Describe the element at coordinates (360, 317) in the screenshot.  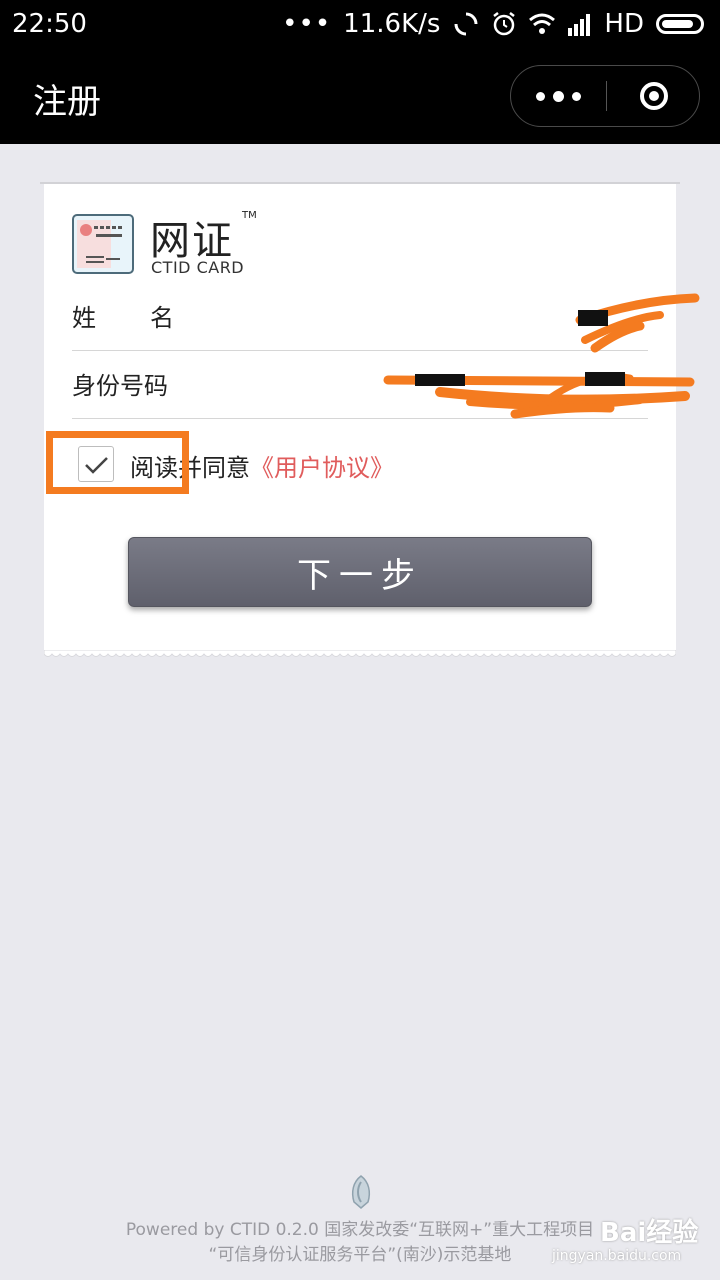
I see `name-field: 姓名` at that location.